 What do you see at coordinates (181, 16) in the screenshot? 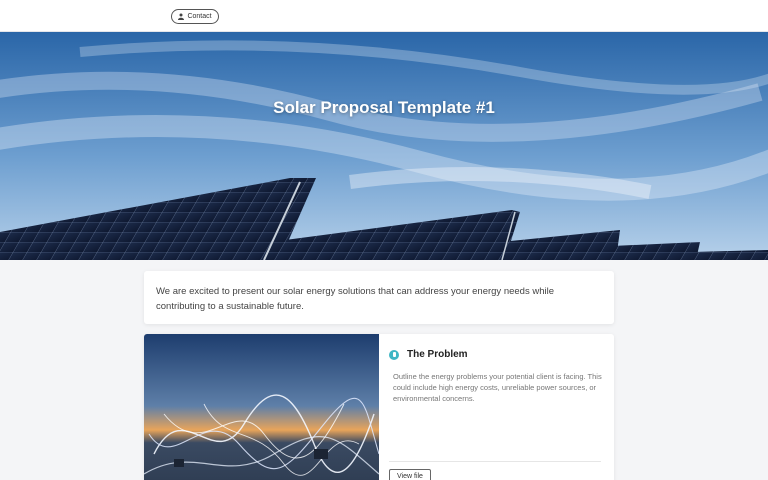
I see `person-icon` at bounding box center [181, 16].